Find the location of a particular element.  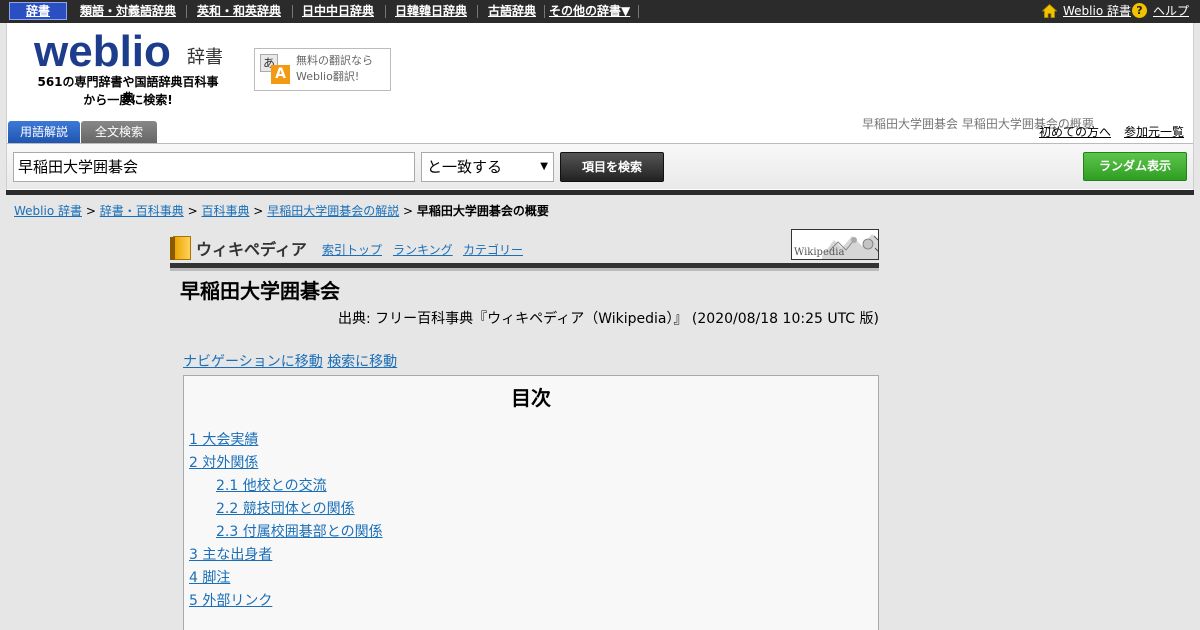

help-link: ヘルプ is located at coordinates (1171, 11).